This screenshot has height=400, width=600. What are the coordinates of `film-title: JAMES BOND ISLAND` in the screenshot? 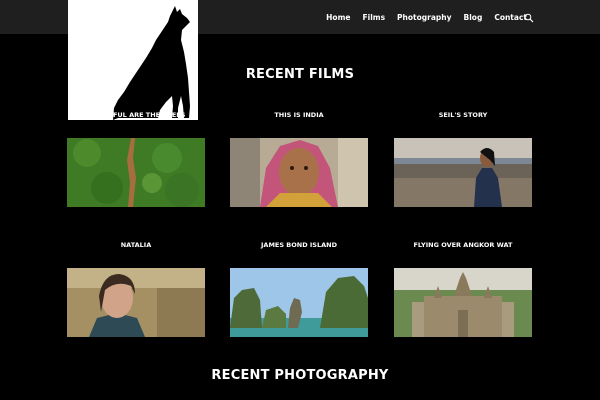 It's located at (299, 245).